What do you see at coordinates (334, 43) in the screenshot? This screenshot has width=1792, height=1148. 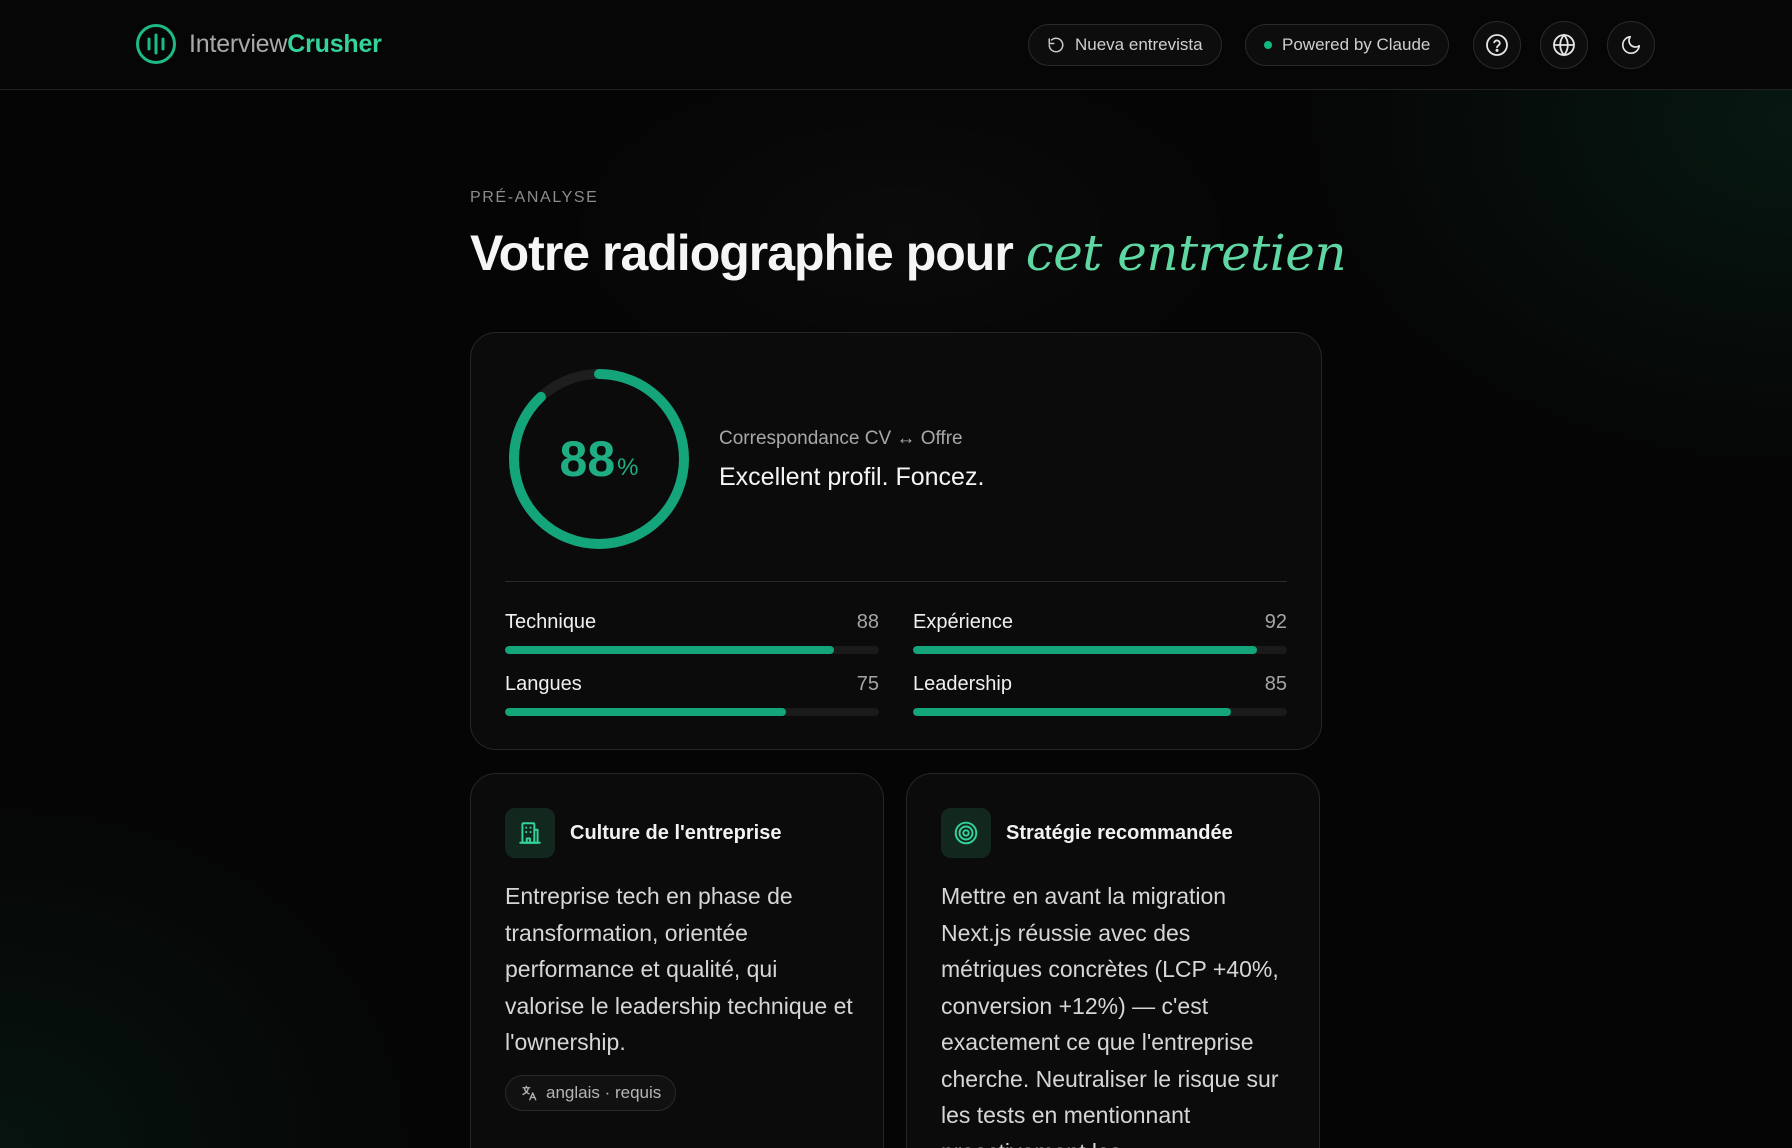 I see `brand-name-part-2: Crusher` at bounding box center [334, 43].